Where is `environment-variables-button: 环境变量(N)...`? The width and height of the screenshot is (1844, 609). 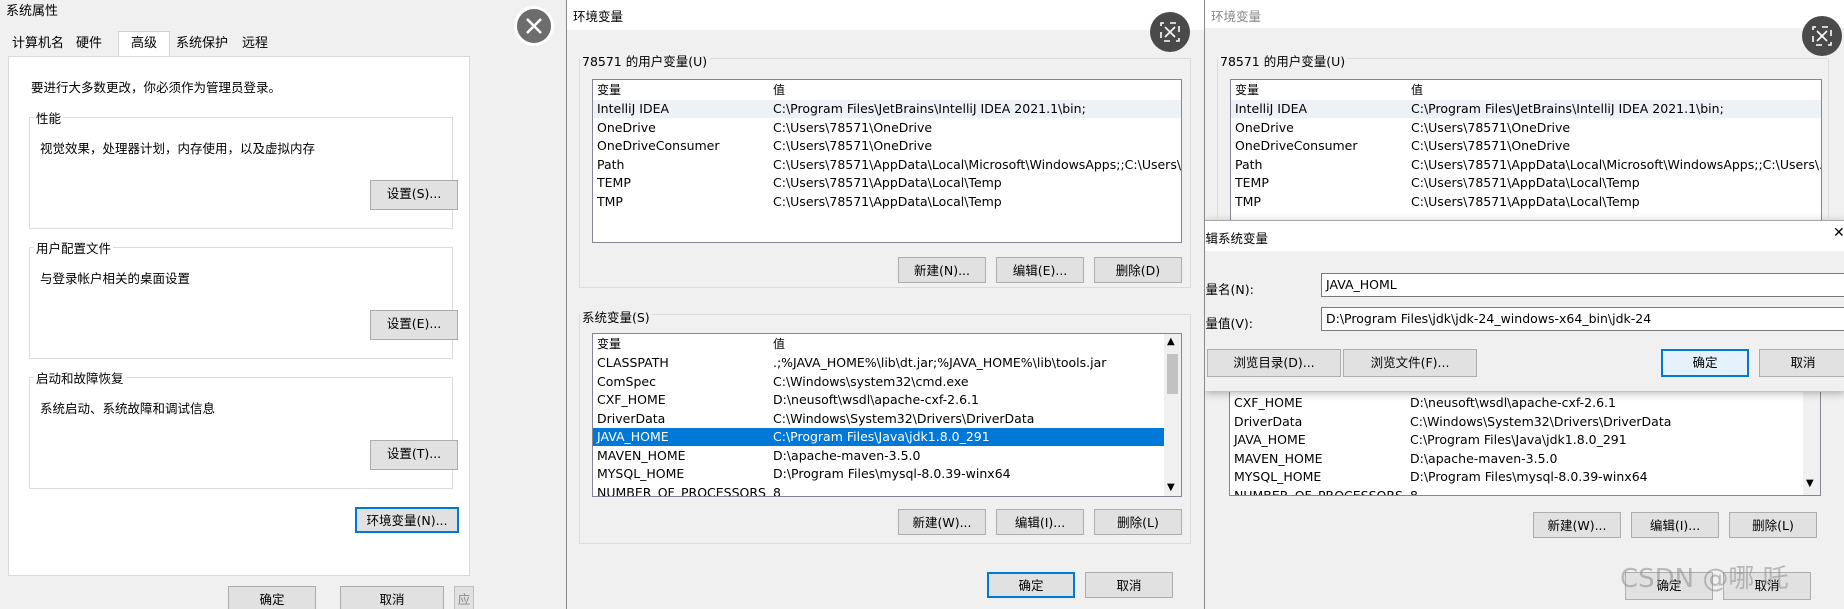 environment-variables-button: 环境变量(N)... is located at coordinates (407, 520).